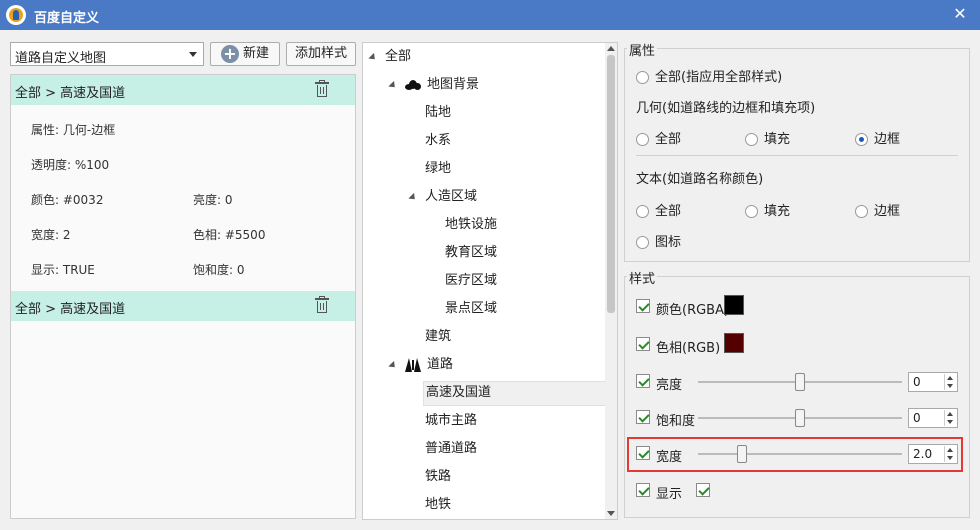 The height and width of the screenshot is (530, 980). Describe the element at coordinates (960, 14) in the screenshot. I see `close-icon: ✕` at that location.